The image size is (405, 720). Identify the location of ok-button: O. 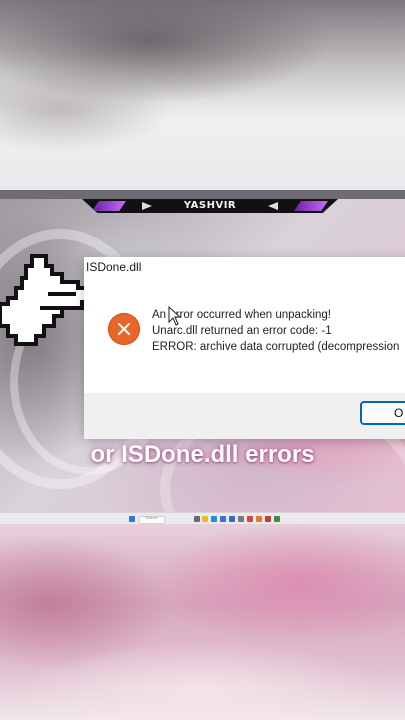
(382, 413).